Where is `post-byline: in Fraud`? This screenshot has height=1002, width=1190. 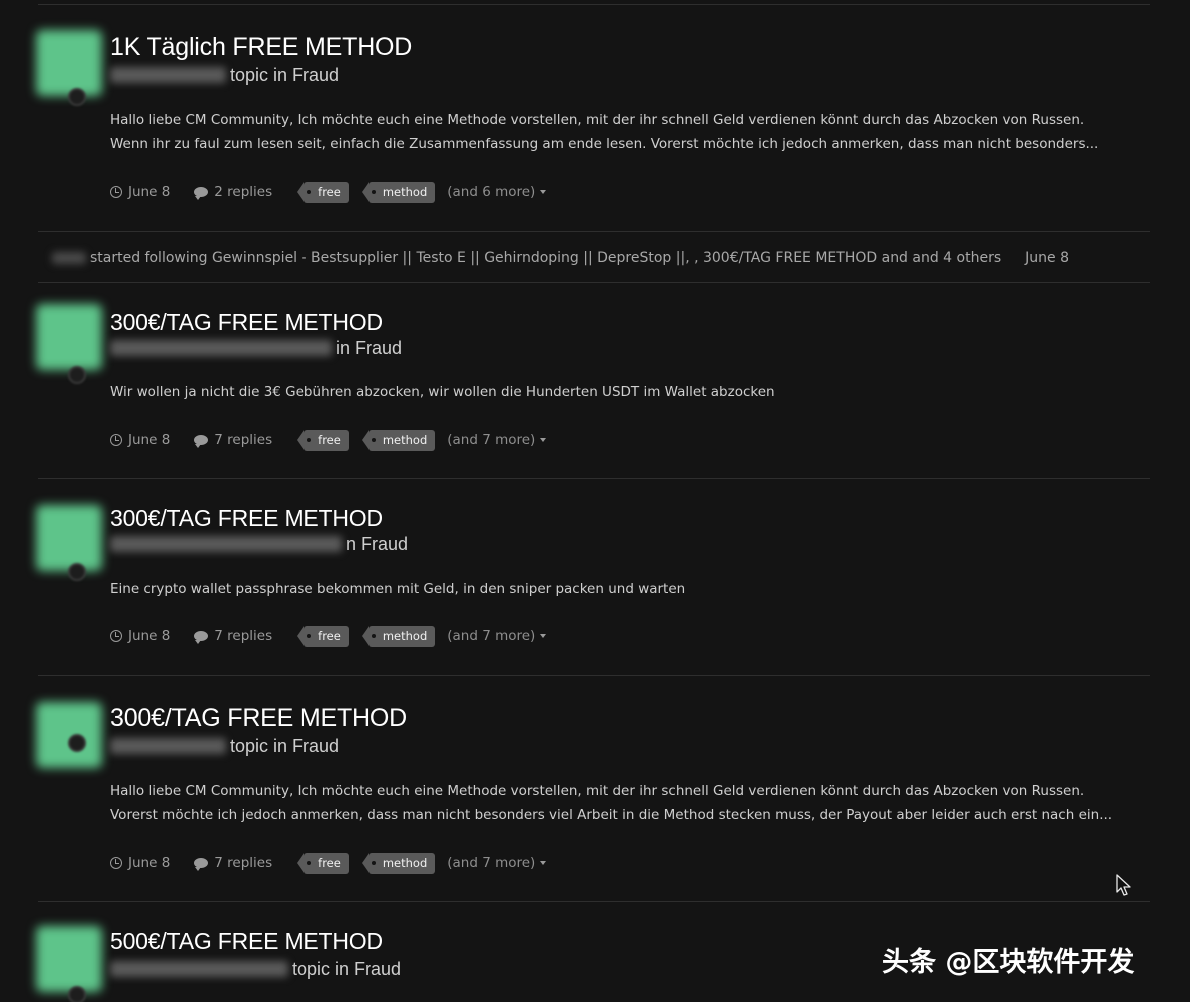
post-byline: in Fraud is located at coordinates (256, 348).